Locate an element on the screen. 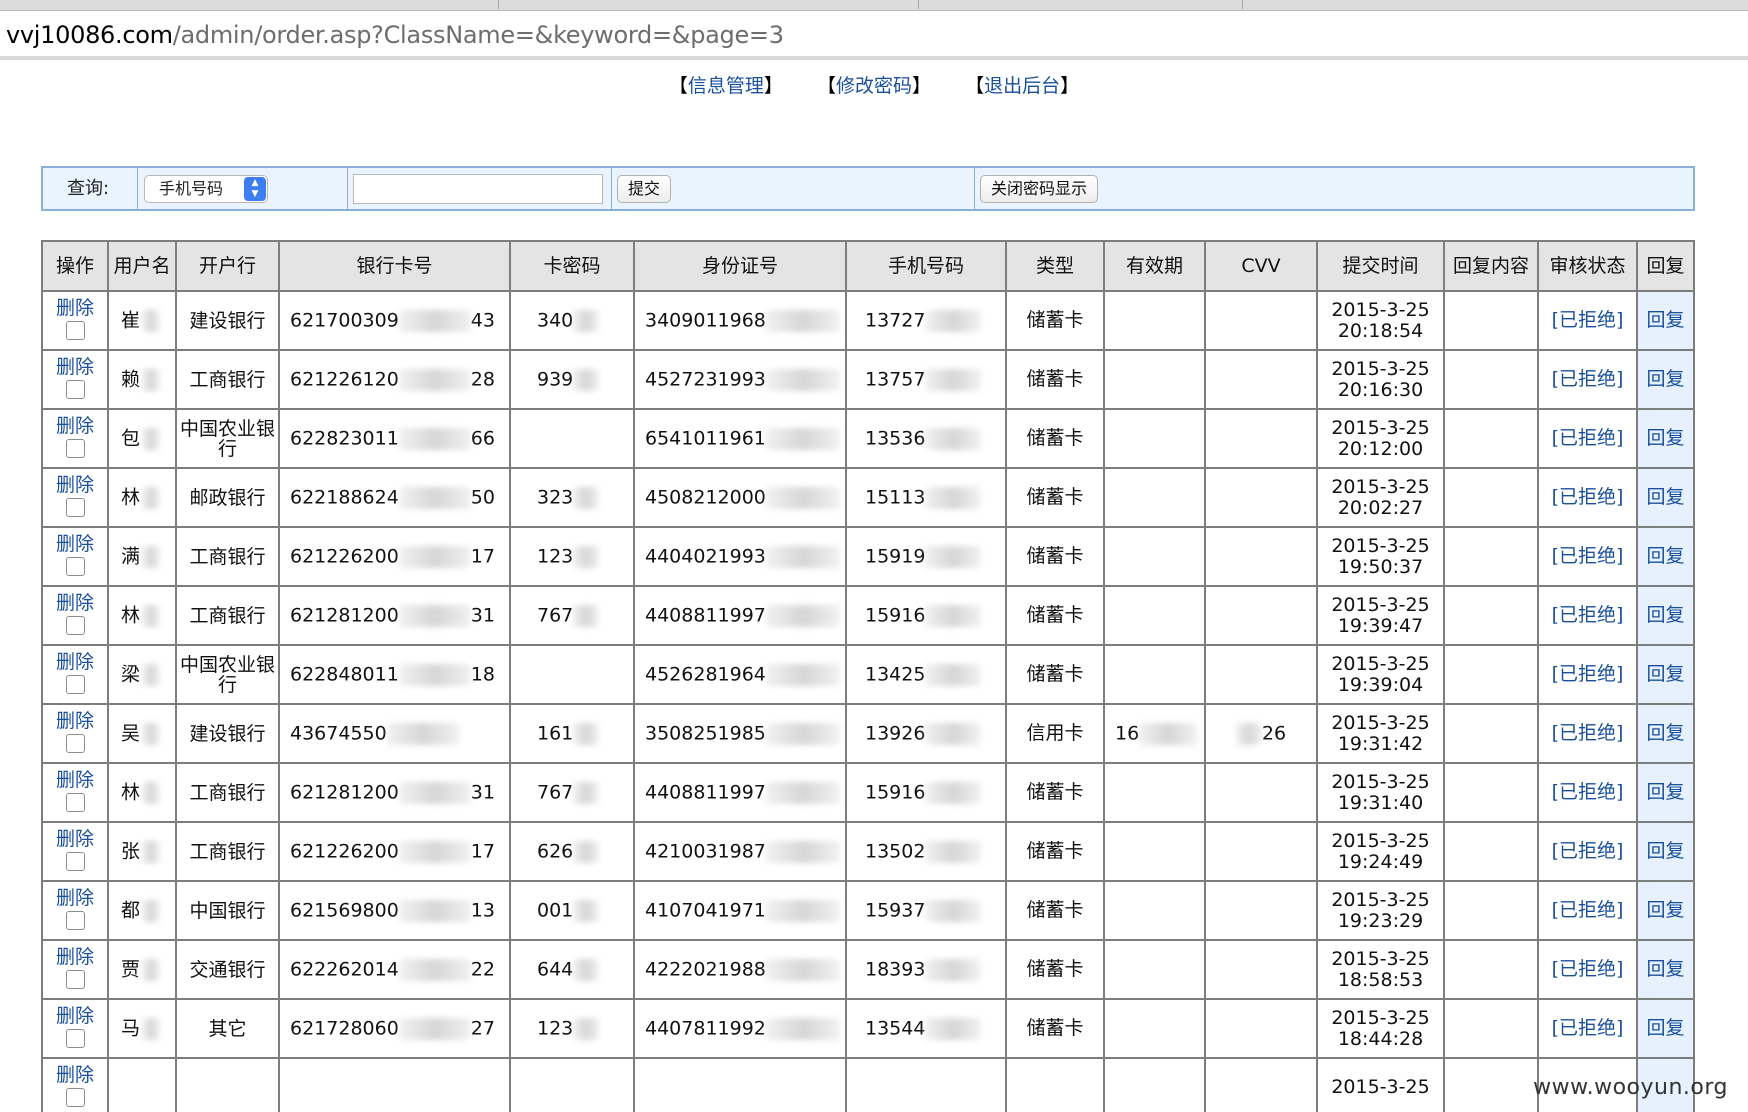 This screenshot has height=1112, width=1748. cvv-cell is located at coordinates (1261, 1084).